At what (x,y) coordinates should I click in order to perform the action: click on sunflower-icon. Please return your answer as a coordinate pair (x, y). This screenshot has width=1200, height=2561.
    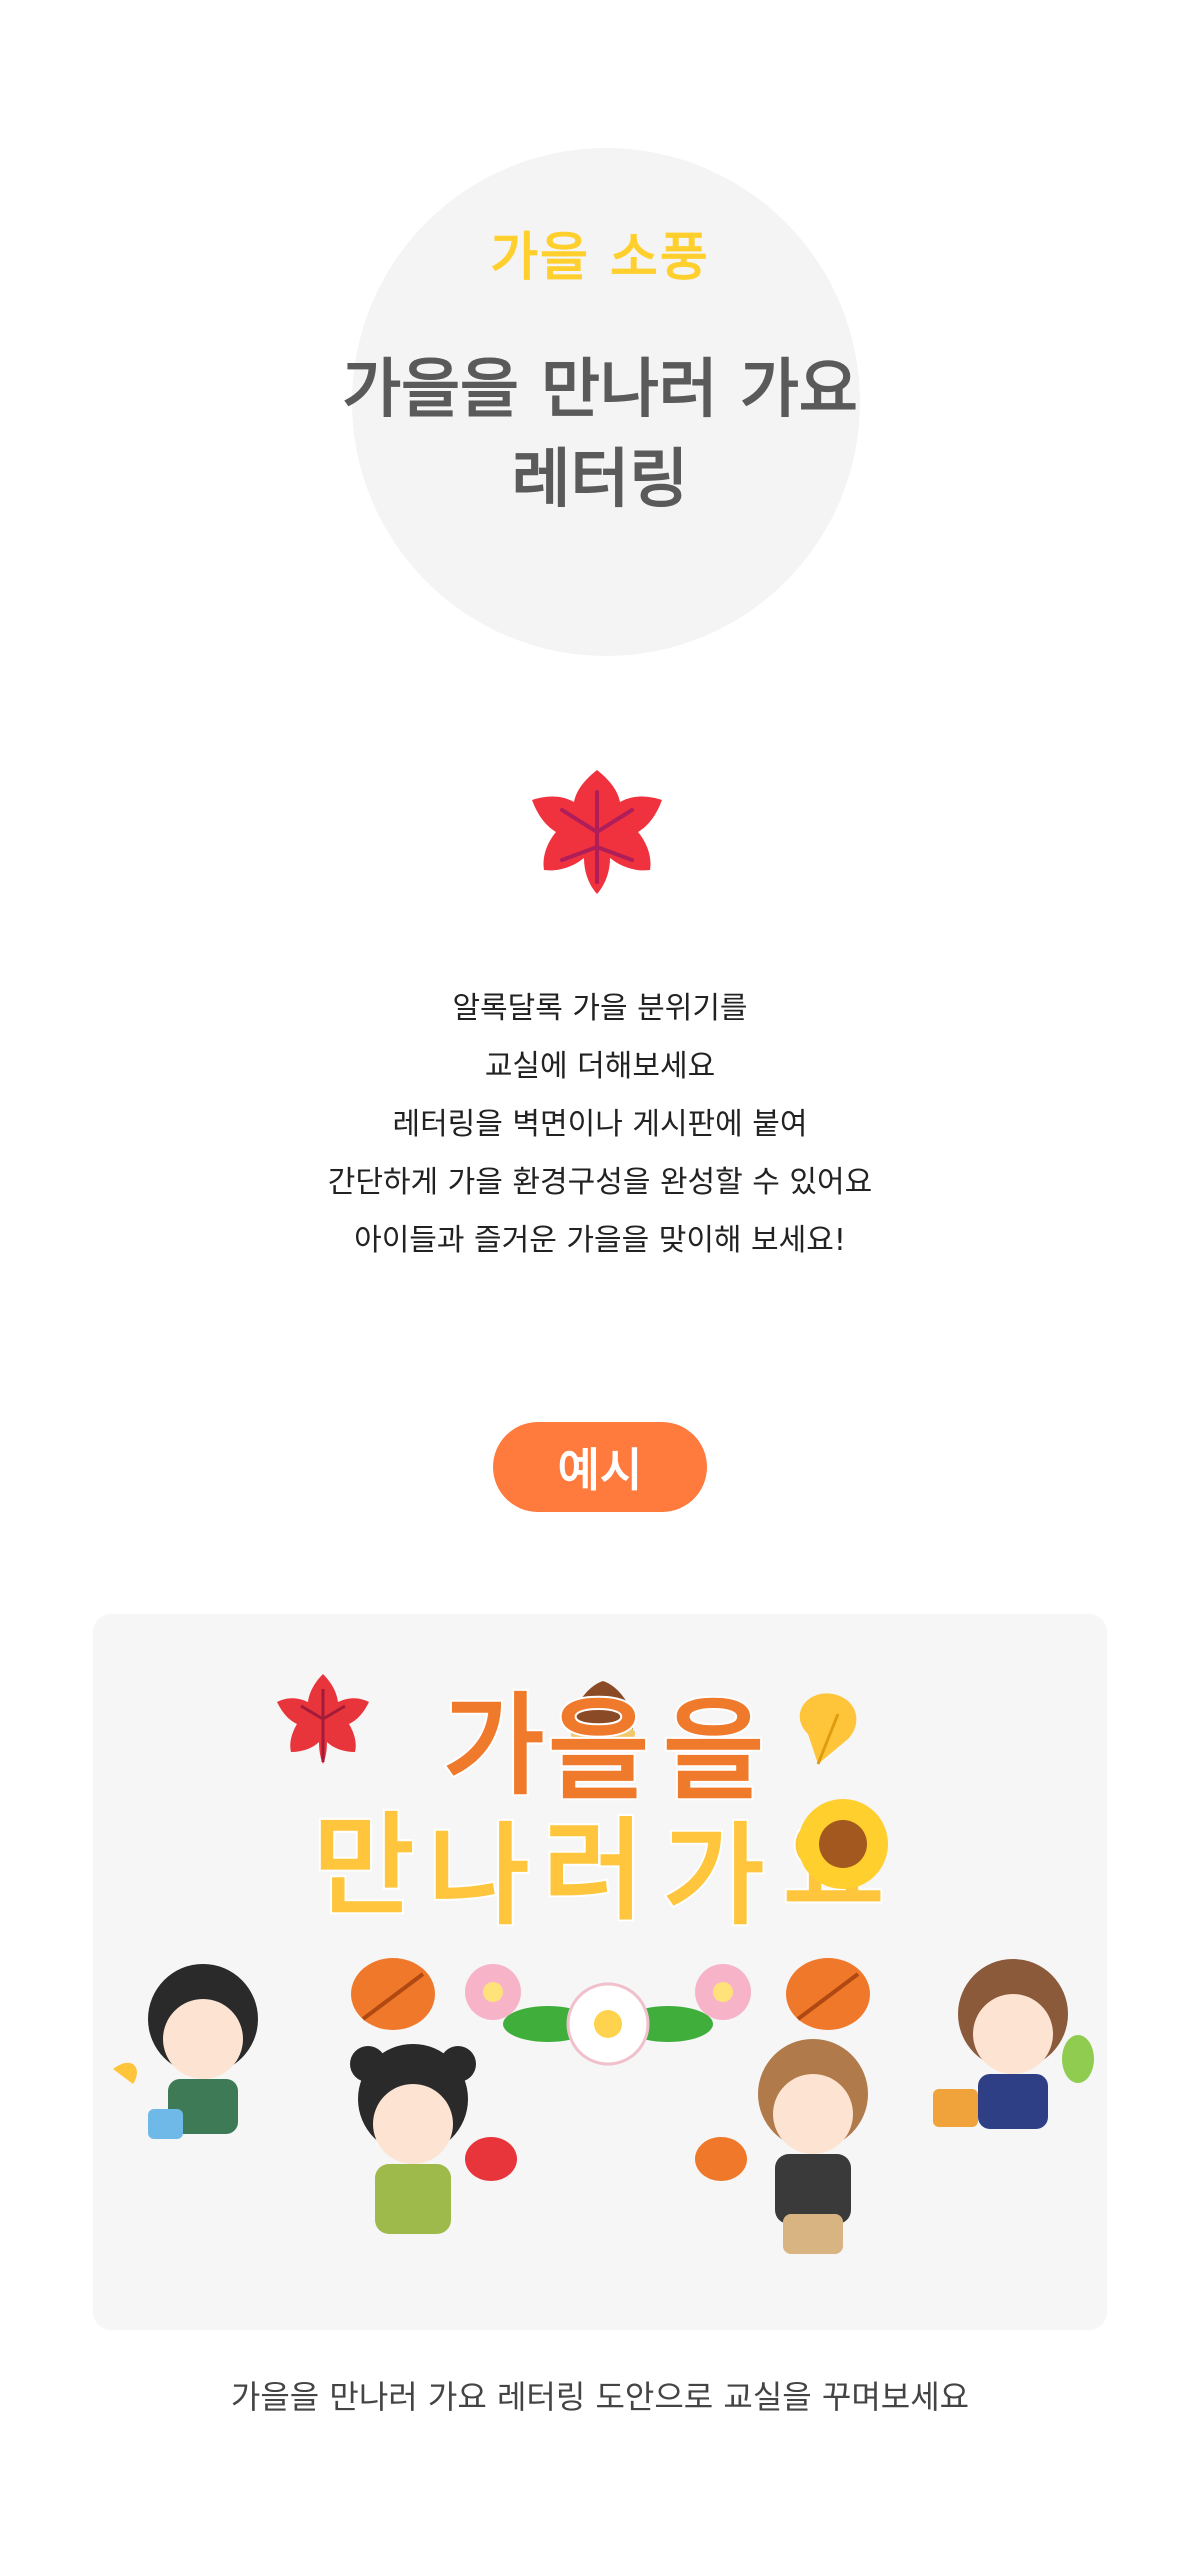
    Looking at the image, I should click on (843, 1844).